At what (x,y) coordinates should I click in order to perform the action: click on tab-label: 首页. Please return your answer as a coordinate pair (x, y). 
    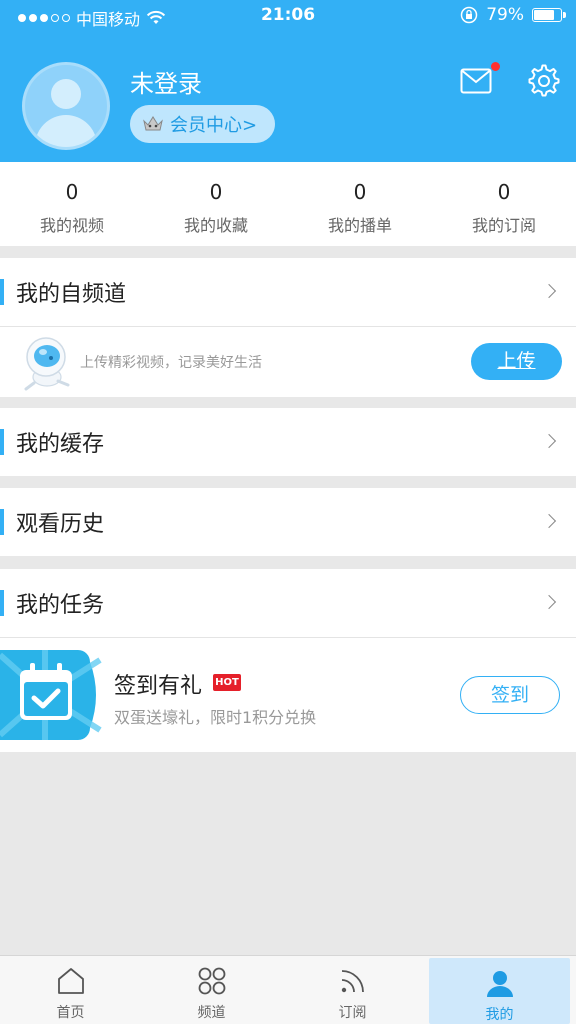
    Looking at the image, I should click on (70, 1013).